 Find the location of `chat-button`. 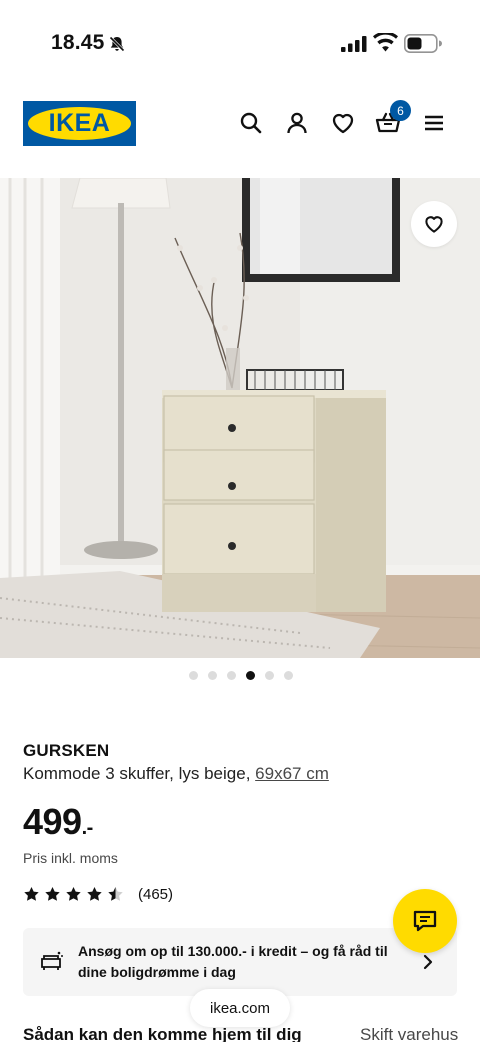

chat-button is located at coordinates (425, 921).